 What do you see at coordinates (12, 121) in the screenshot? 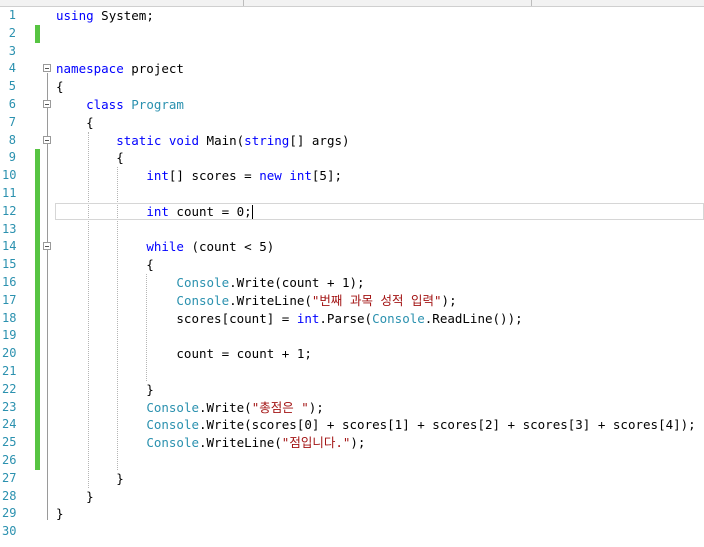
I see `line-number: 7` at bounding box center [12, 121].